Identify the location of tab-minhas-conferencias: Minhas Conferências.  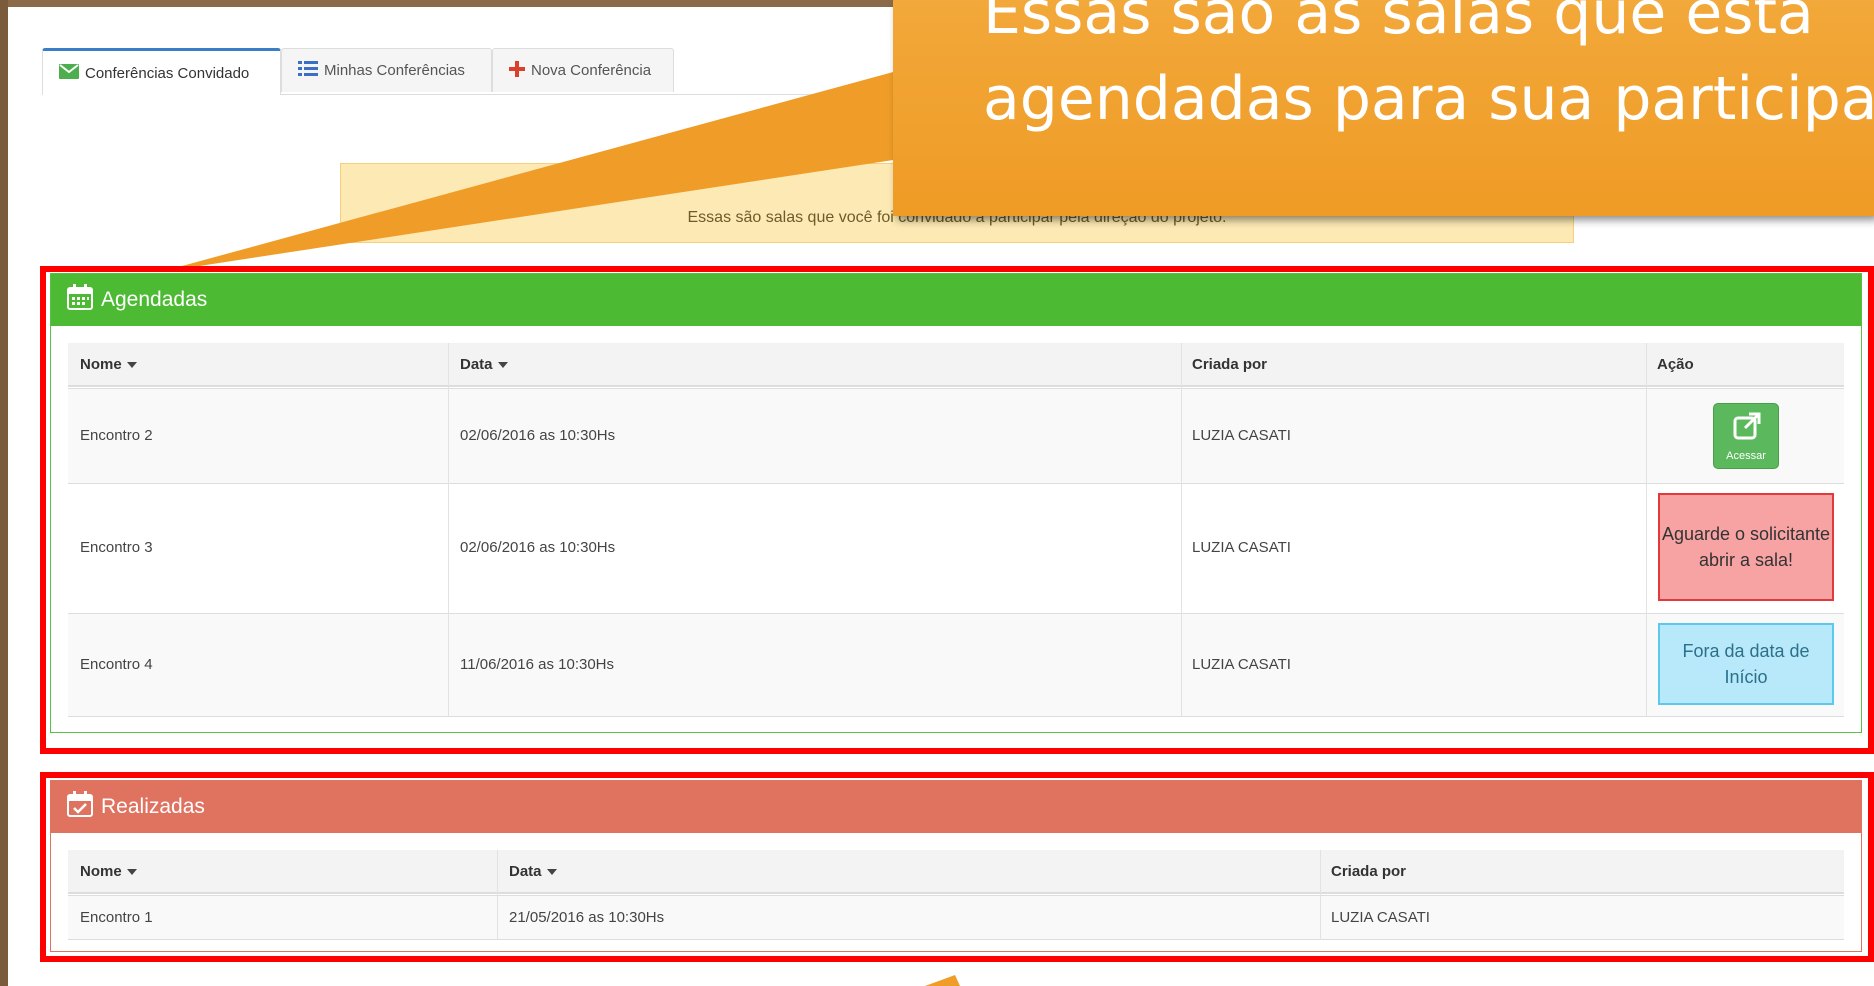
(386, 70).